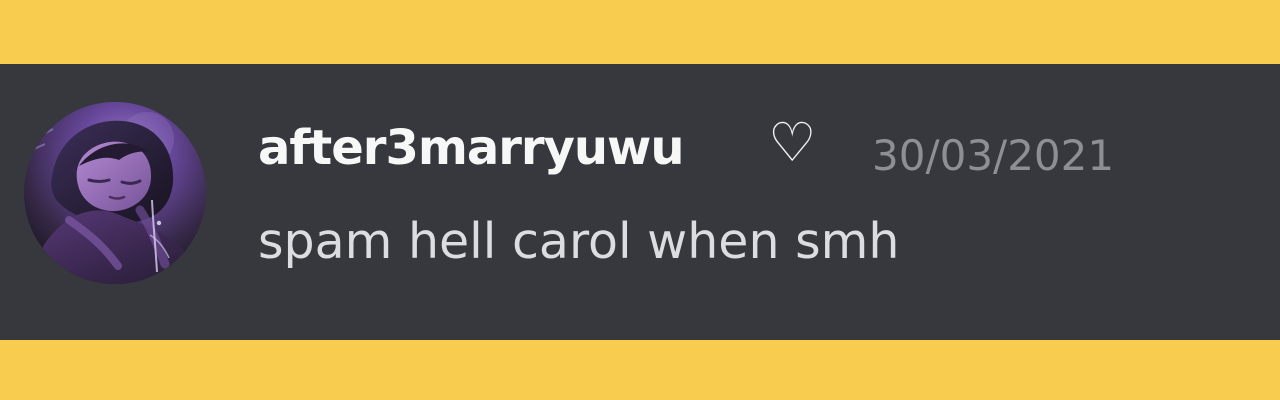 The height and width of the screenshot is (400, 1280). Describe the element at coordinates (993, 155) in the screenshot. I see `message-timestamp: 30/03/2021` at that location.